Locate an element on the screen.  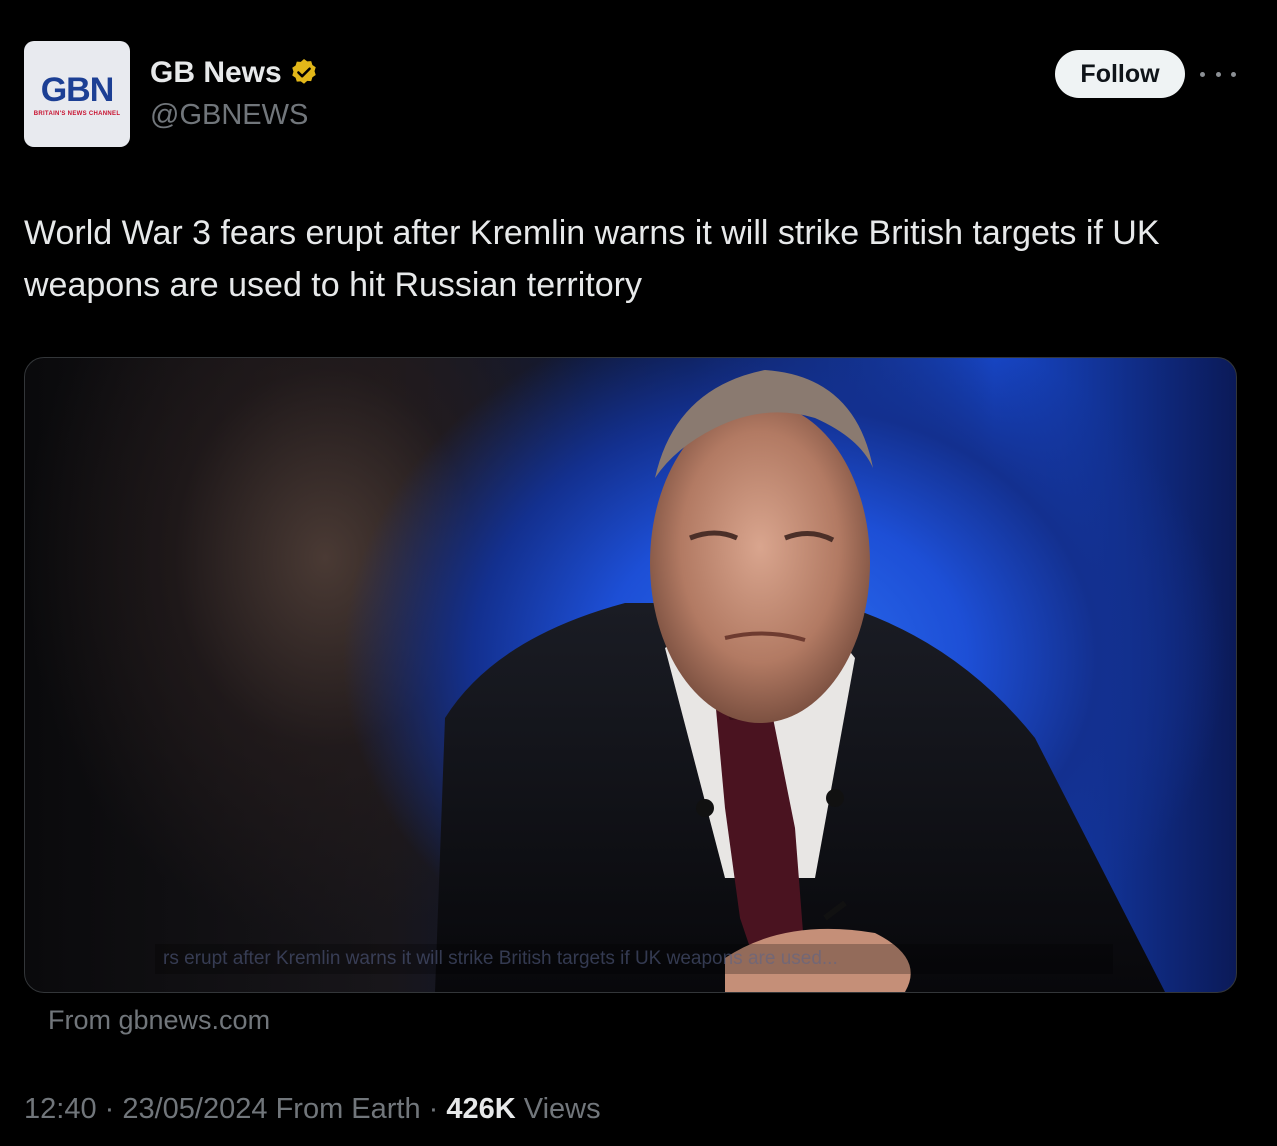
author-name-text: GB News is located at coordinates (216, 72).